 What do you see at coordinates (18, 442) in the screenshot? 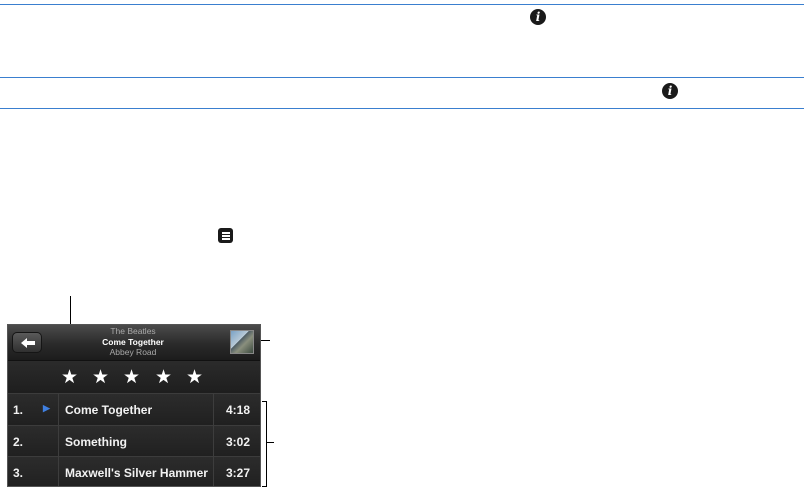
I see `track-number: 2.` at bounding box center [18, 442].